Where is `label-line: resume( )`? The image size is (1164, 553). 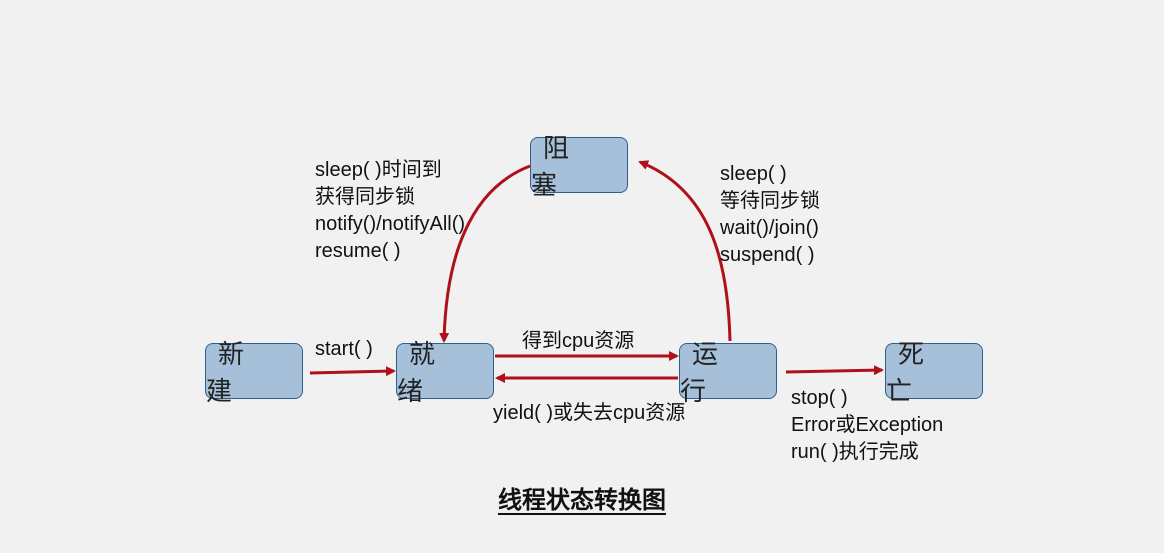
label-line: resume( ) is located at coordinates (358, 251).